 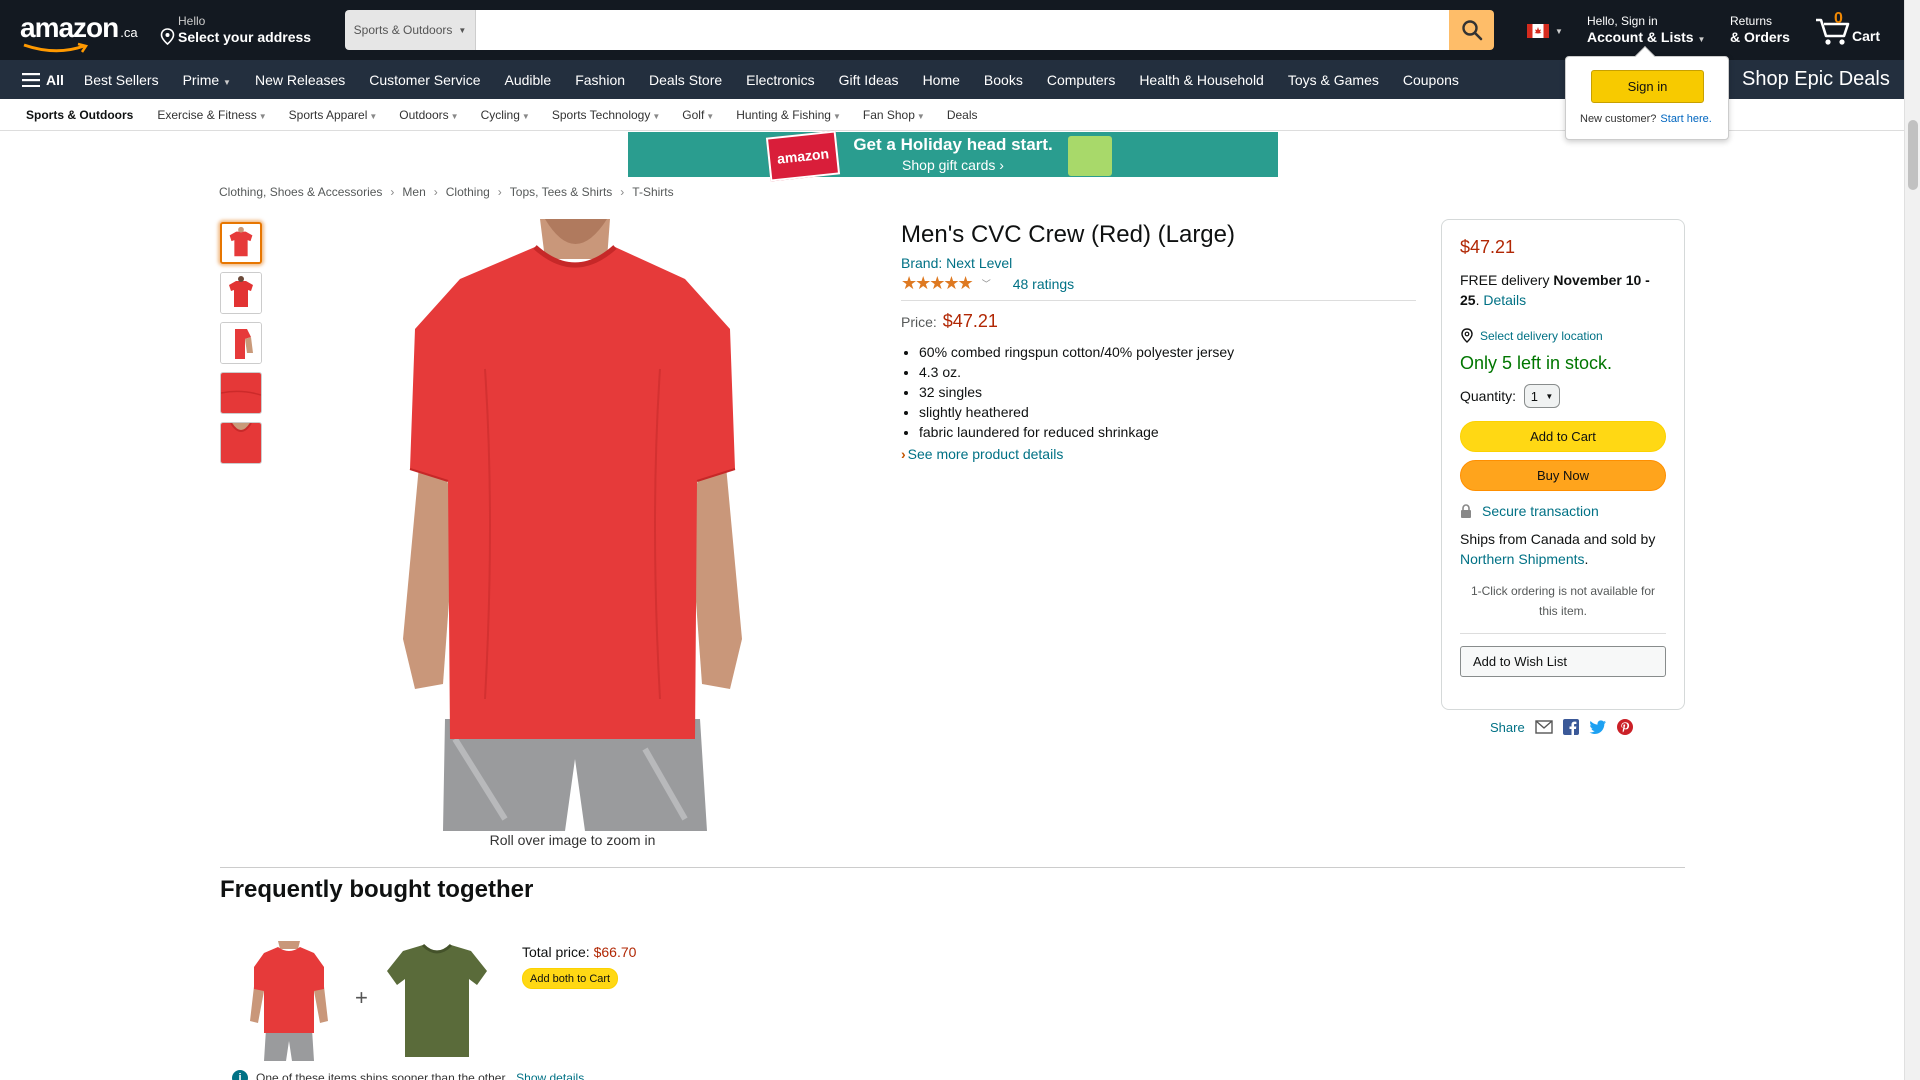 What do you see at coordinates (1504, 300) in the screenshot?
I see `delivery-details-link: Details` at bounding box center [1504, 300].